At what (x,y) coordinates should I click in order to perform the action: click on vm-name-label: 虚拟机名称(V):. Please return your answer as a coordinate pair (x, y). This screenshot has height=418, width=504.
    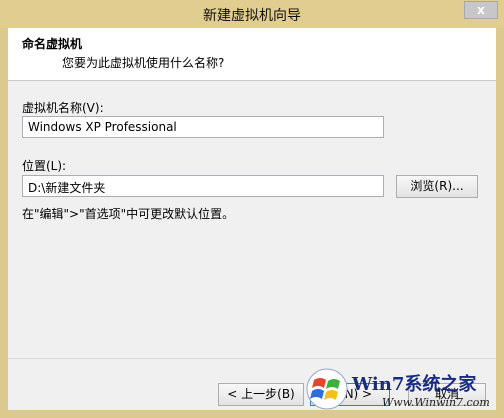
    Looking at the image, I should click on (63, 108).